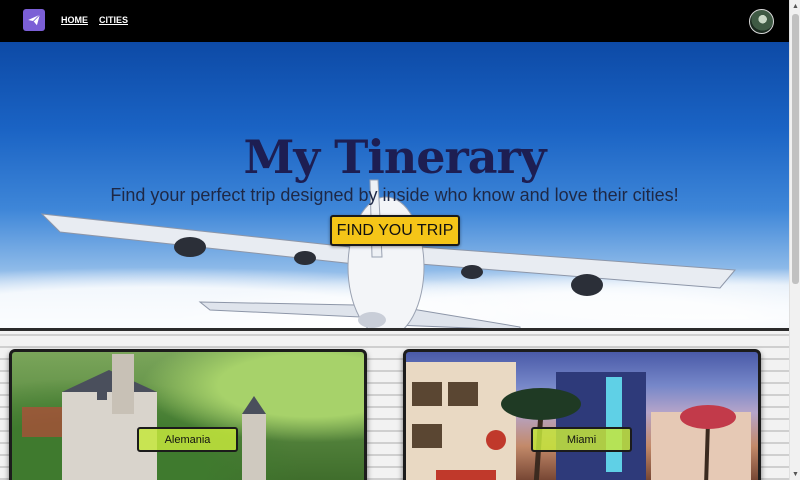 The width and height of the screenshot is (800, 480). I want to click on page-title: My Tinerary, so click(394, 157).